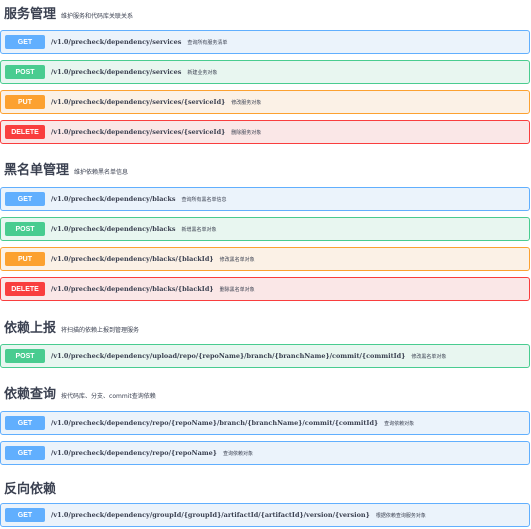  Describe the element at coordinates (97, 16) in the screenshot. I see `section-description: 维护服务和代码库关联关系` at that location.